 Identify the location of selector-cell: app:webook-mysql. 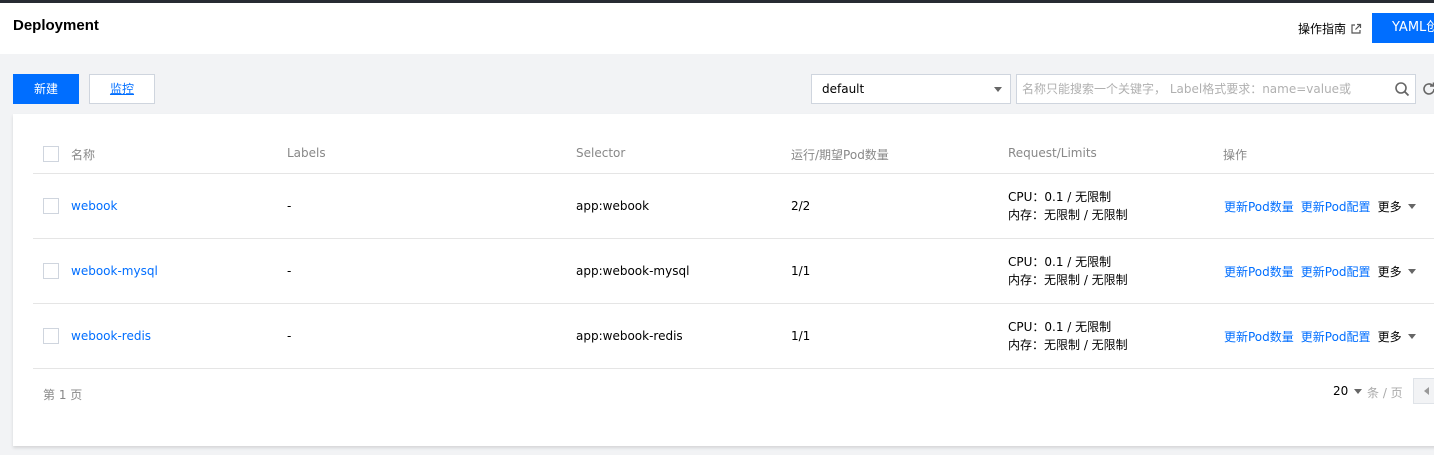
(633, 271).